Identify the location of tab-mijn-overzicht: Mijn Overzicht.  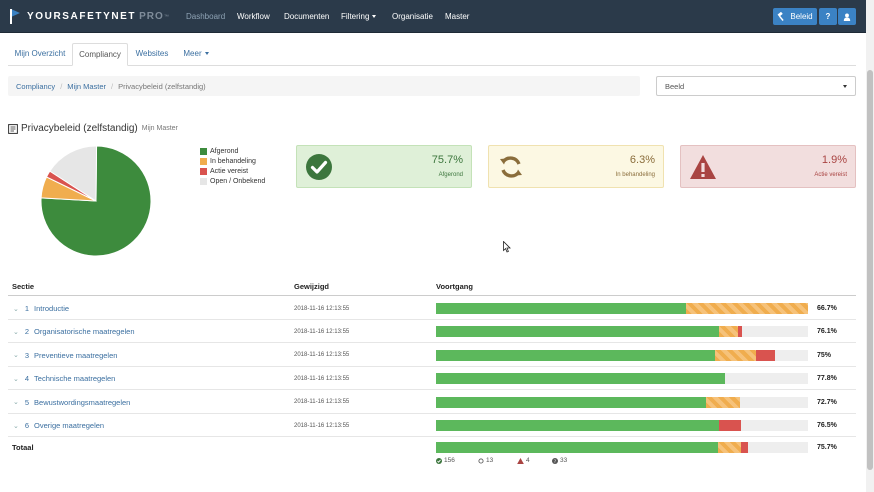
(40, 54).